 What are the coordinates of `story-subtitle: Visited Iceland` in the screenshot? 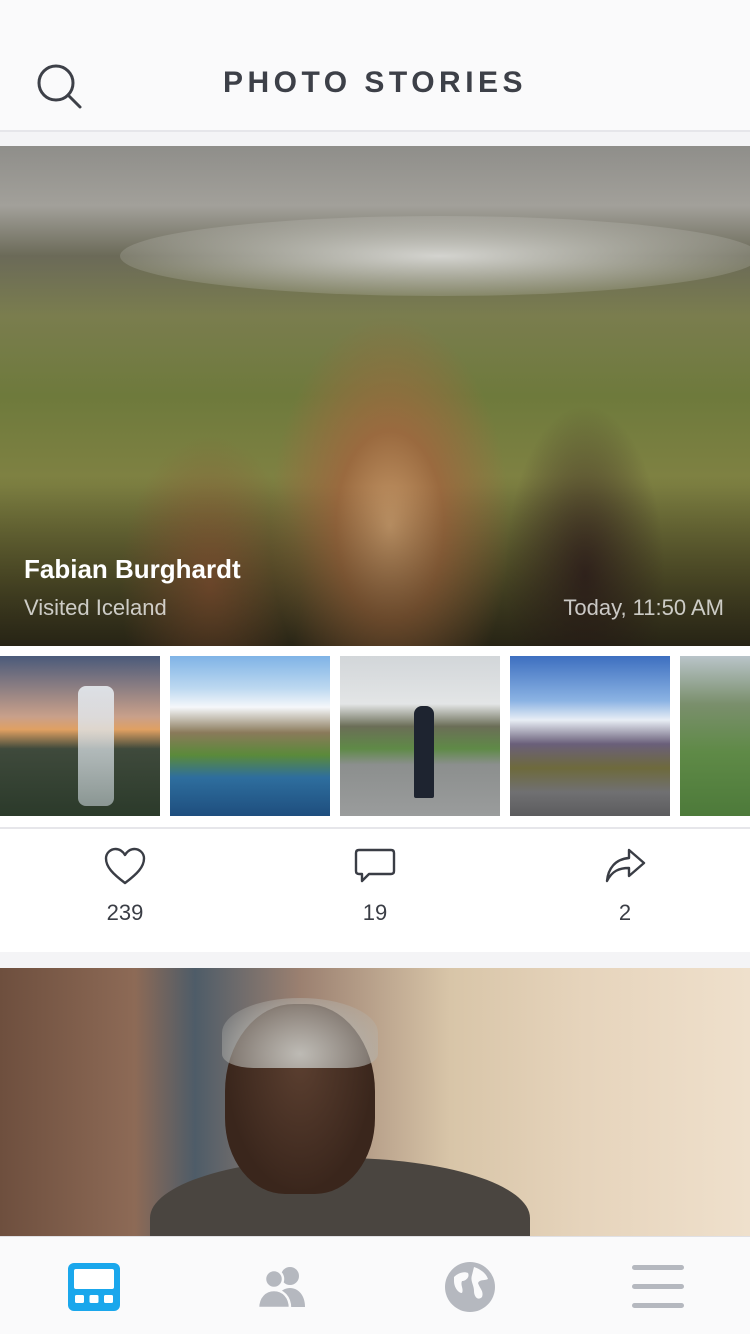 It's located at (95, 607).